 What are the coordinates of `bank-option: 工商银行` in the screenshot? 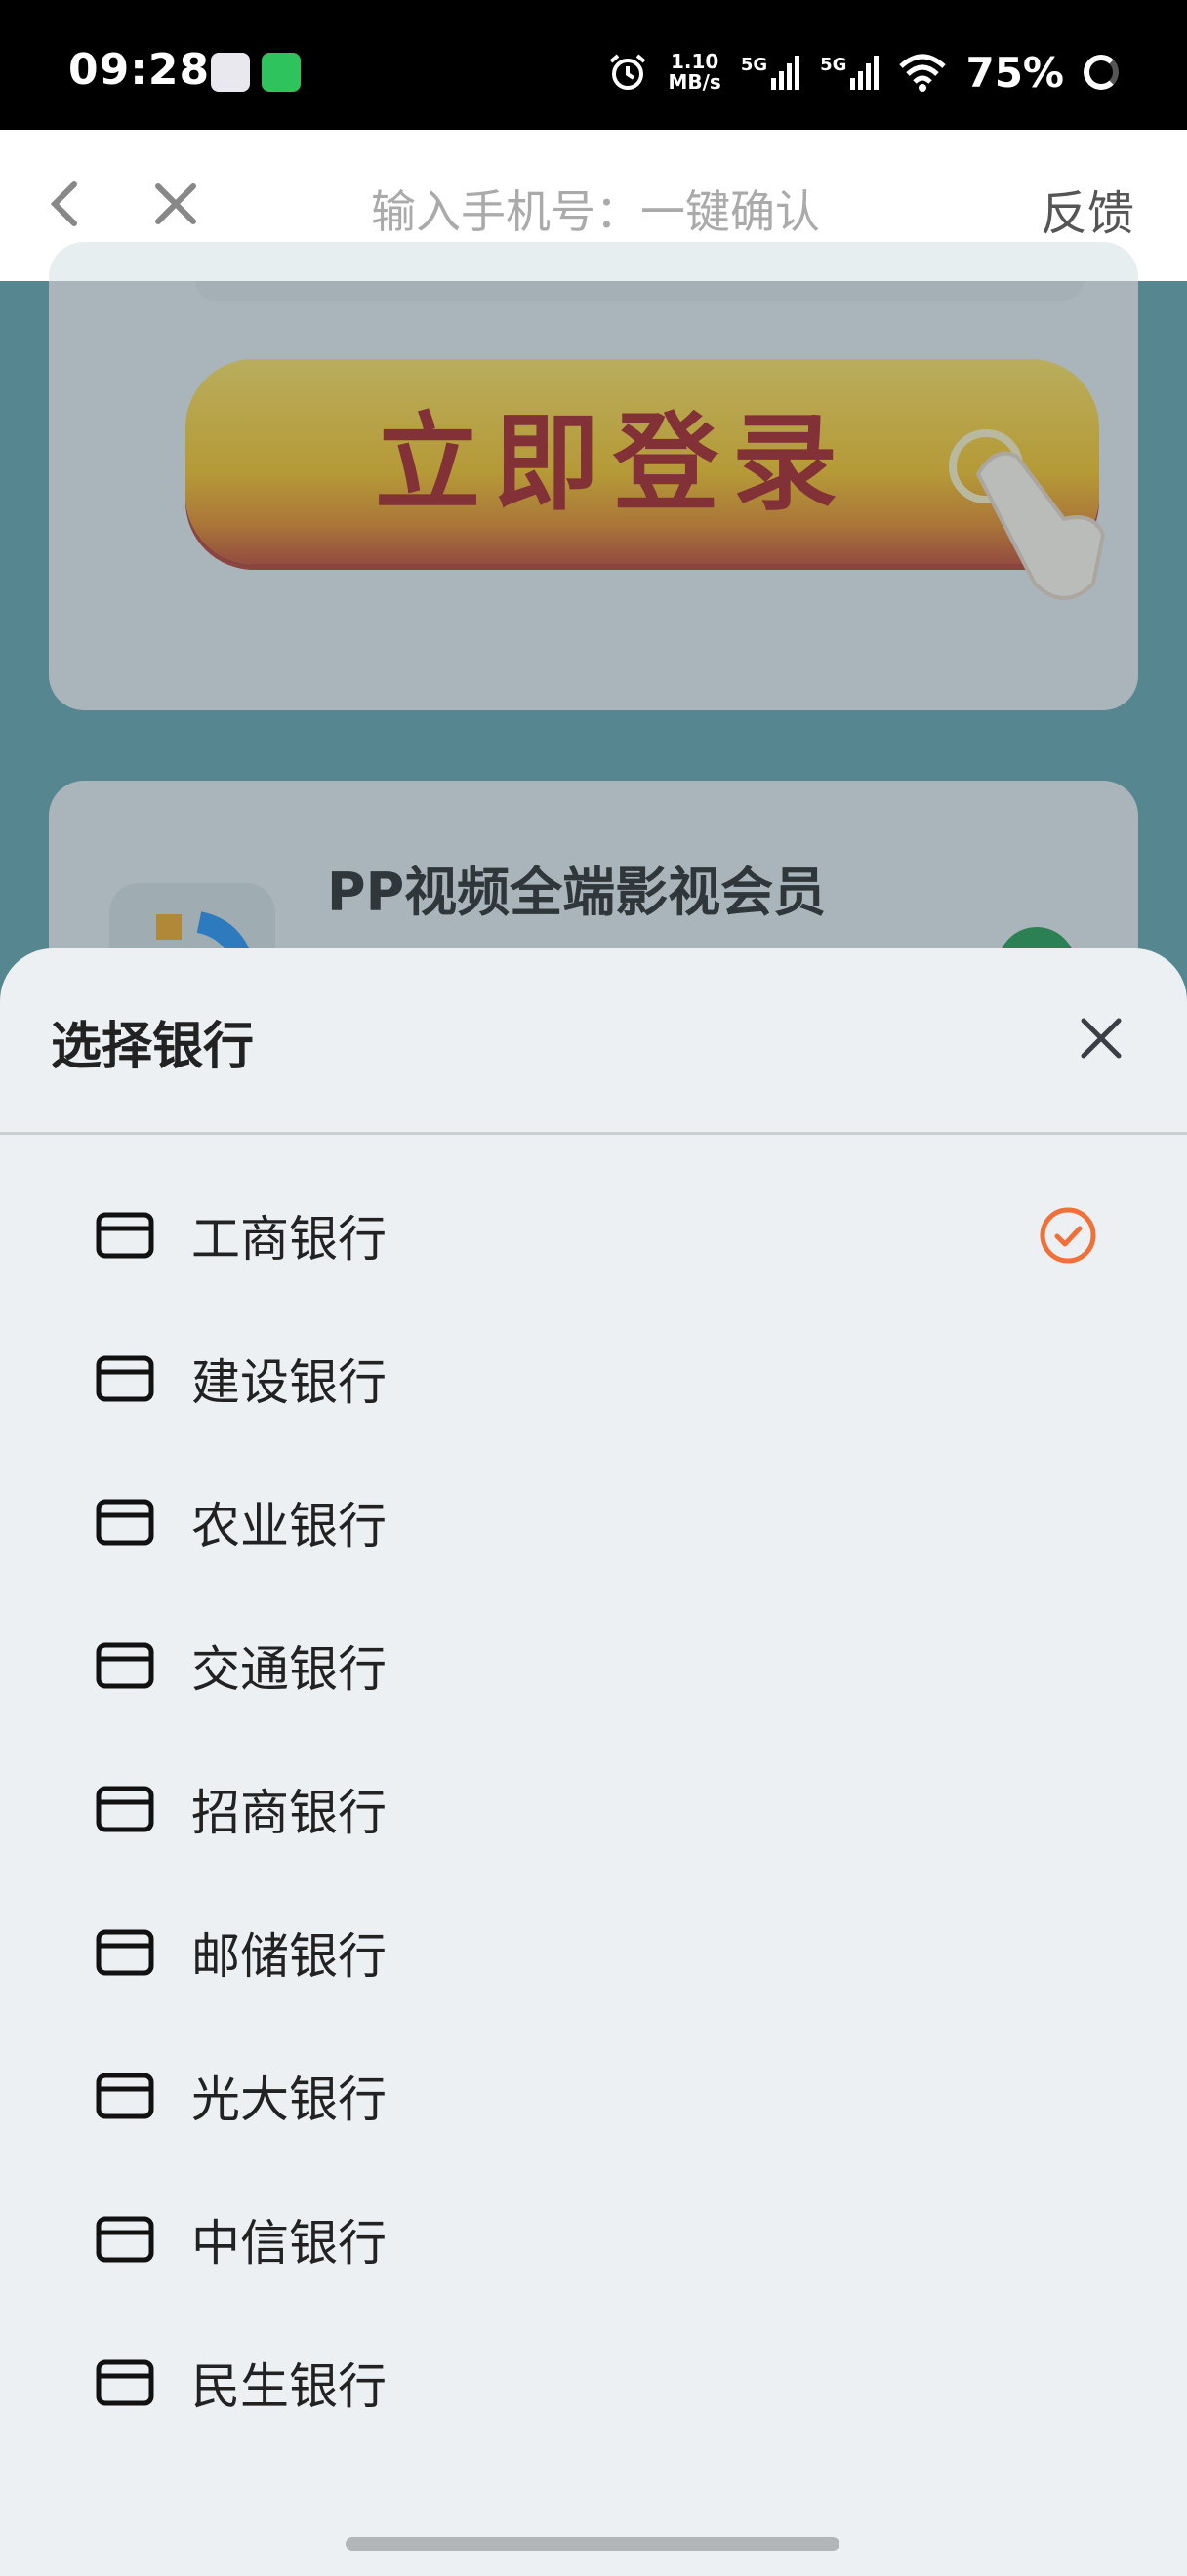 It's located at (593, 1254).